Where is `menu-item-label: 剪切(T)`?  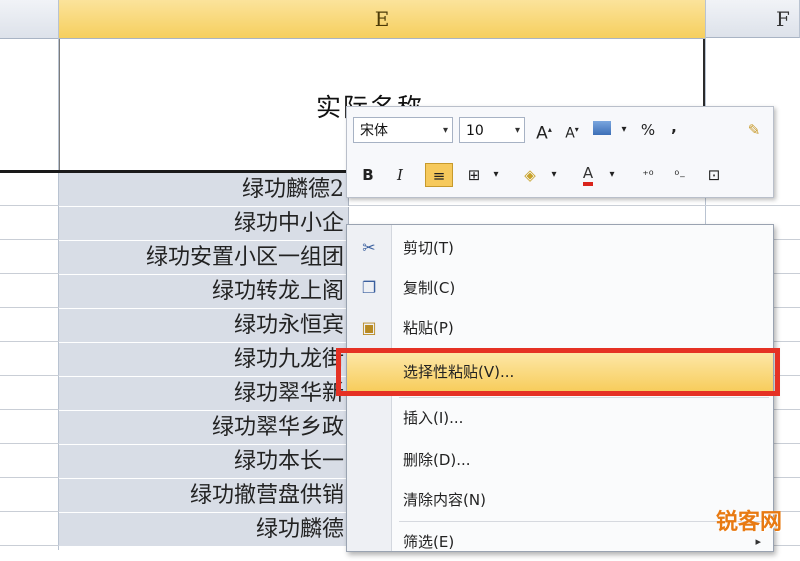
menu-item-label: 剪切(T) is located at coordinates (428, 248).